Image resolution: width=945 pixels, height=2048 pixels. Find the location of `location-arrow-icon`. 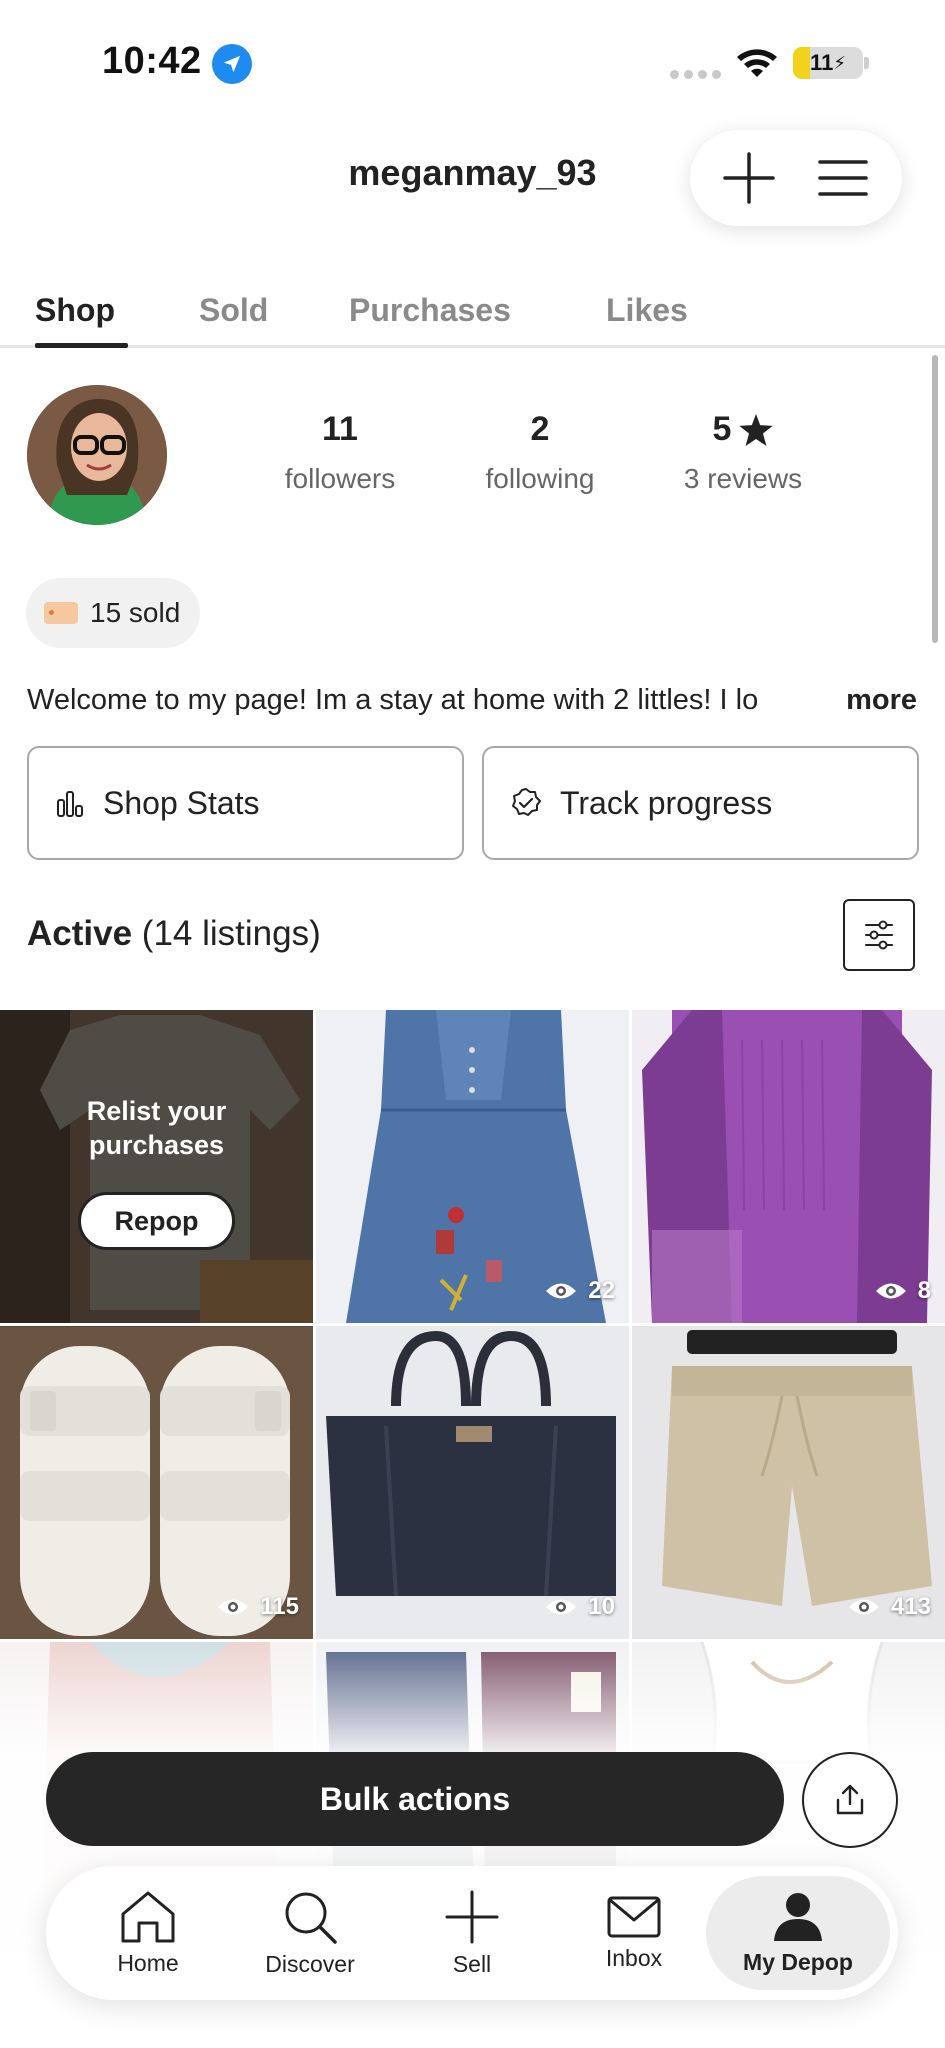

location-arrow-icon is located at coordinates (232, 64).